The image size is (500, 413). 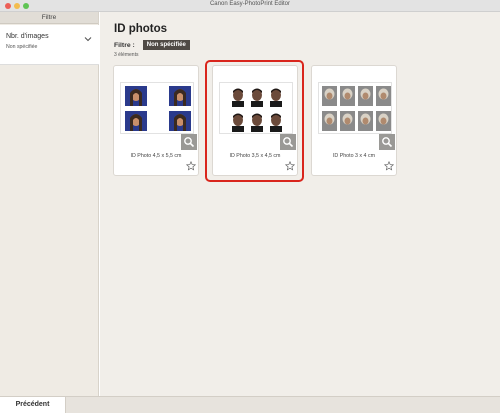 I want to click on template-label: ID Photo 3 x 4 cm, so click(x=354, y=156).